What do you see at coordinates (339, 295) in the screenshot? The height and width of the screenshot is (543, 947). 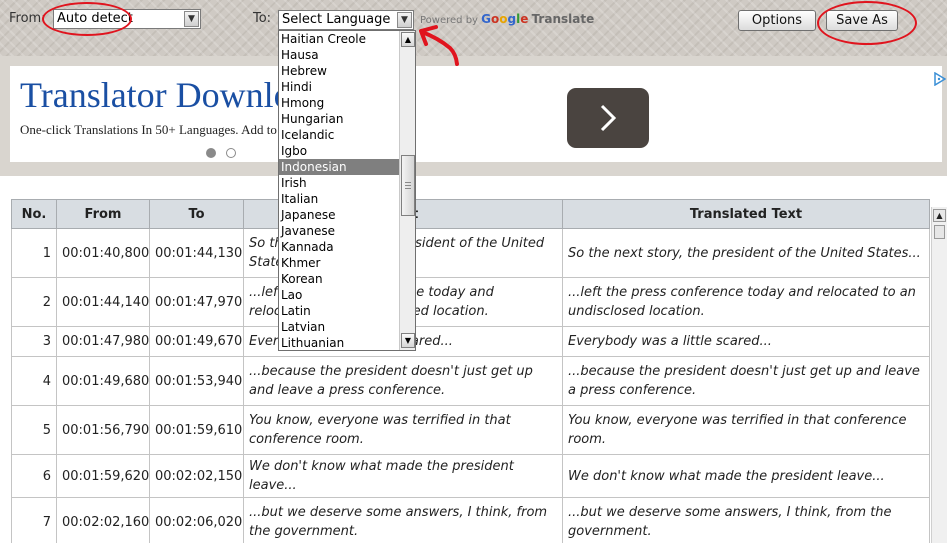 I see `language-option: Lao` at bounding box center [339, 295].